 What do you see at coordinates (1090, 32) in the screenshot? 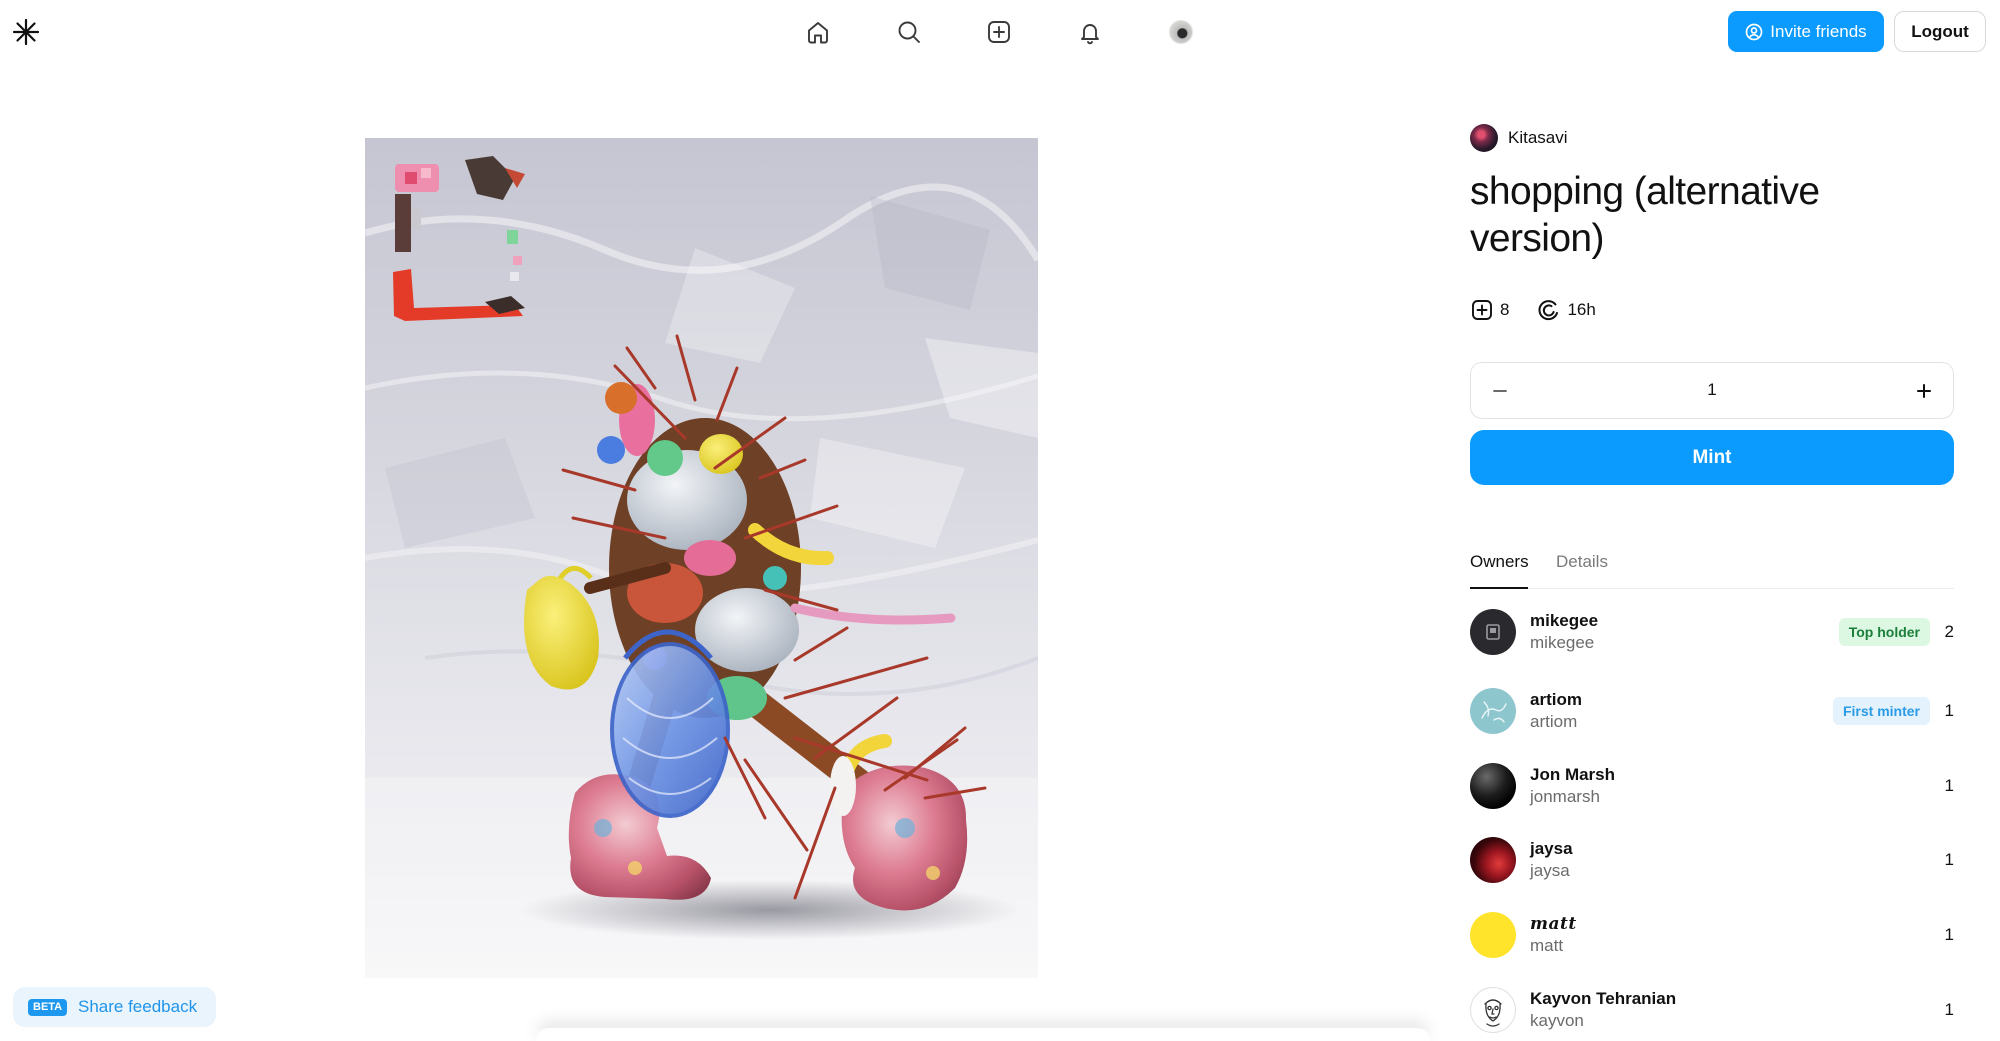
I see `notifications-icon` at bounding box center [1090, 32].